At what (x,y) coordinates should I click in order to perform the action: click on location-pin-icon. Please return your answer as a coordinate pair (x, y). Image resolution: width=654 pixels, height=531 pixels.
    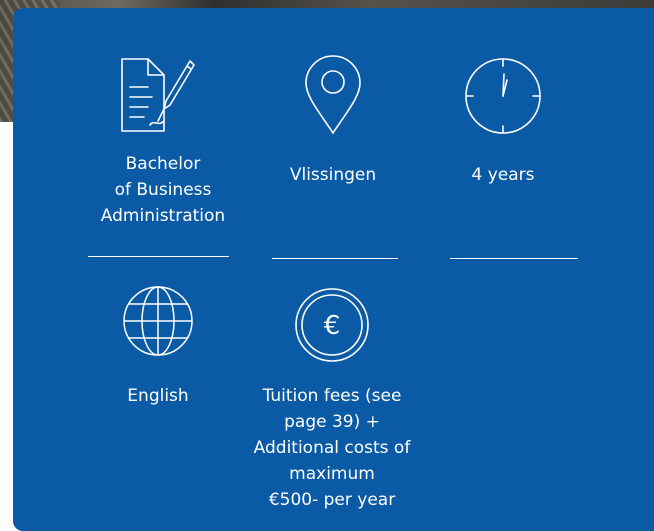
    Looking at the image, I should click on (333, 95).